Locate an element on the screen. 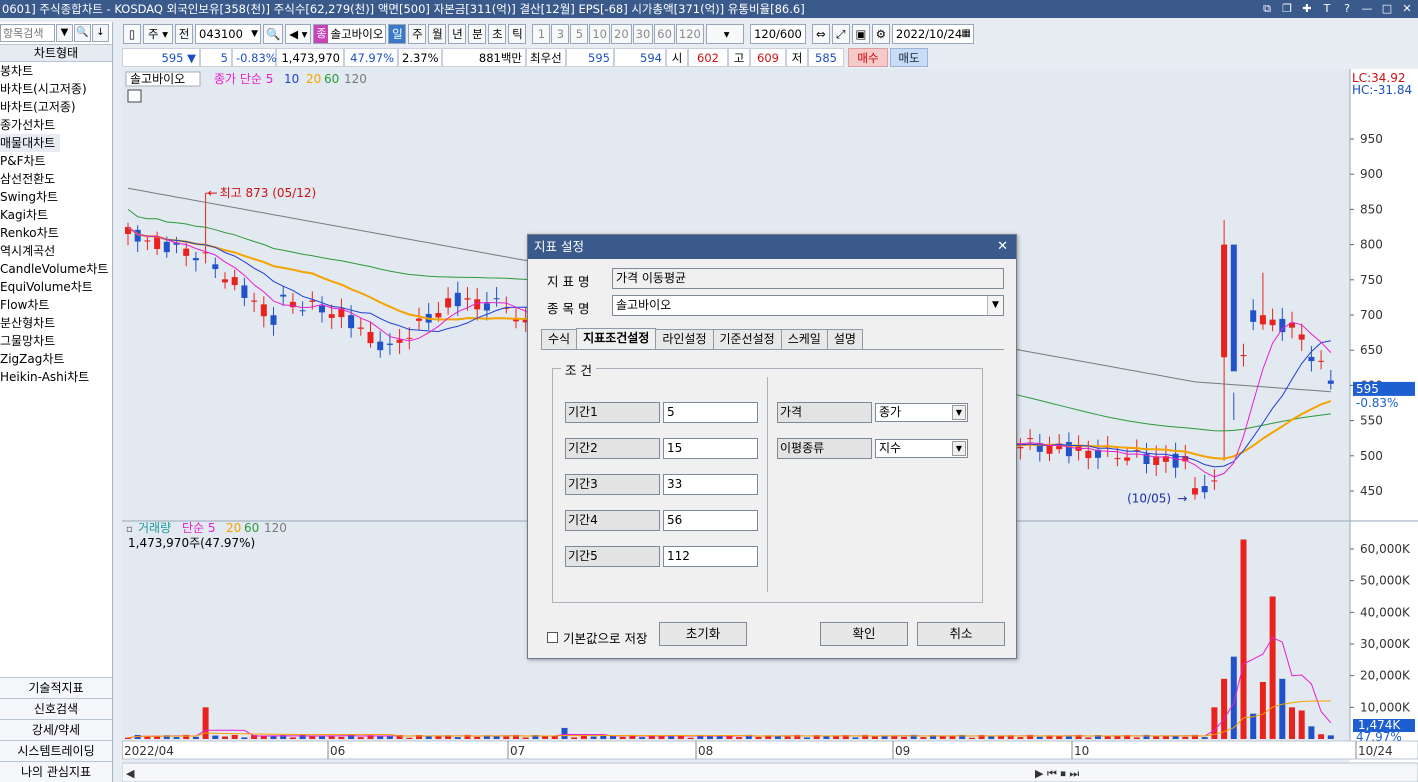  font-icon: T is located at coordinates (1327, 9).